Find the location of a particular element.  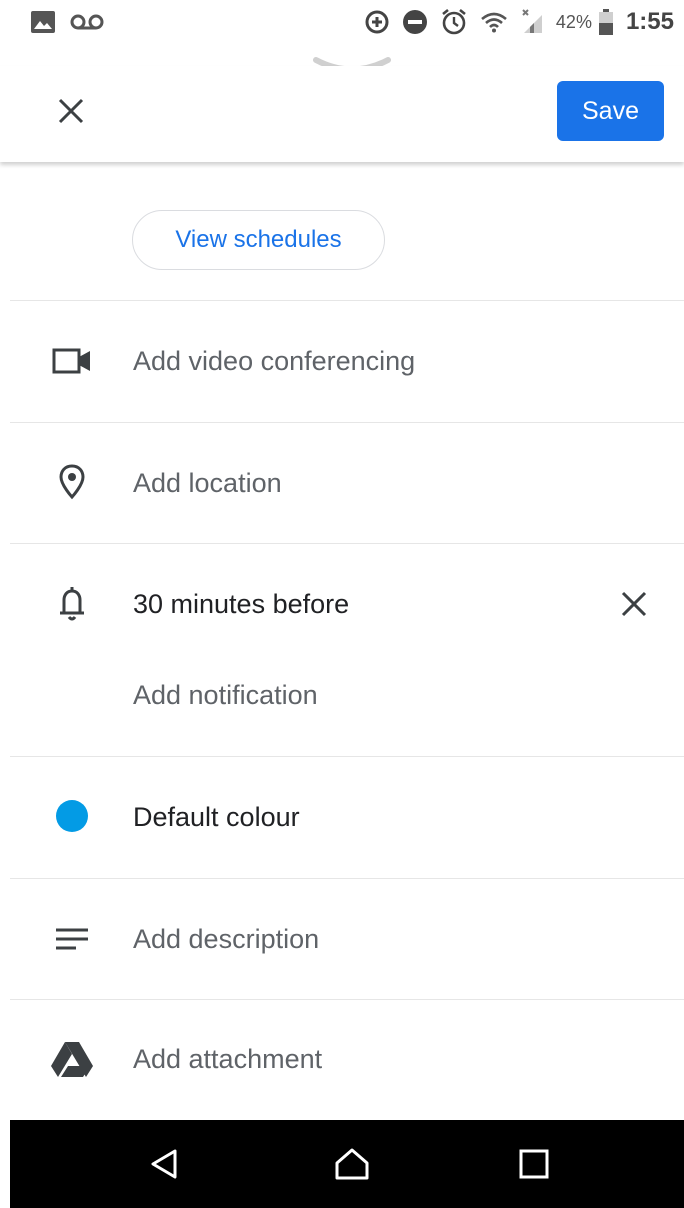

top-app-bar: Save is located at coordinates (342, 114).